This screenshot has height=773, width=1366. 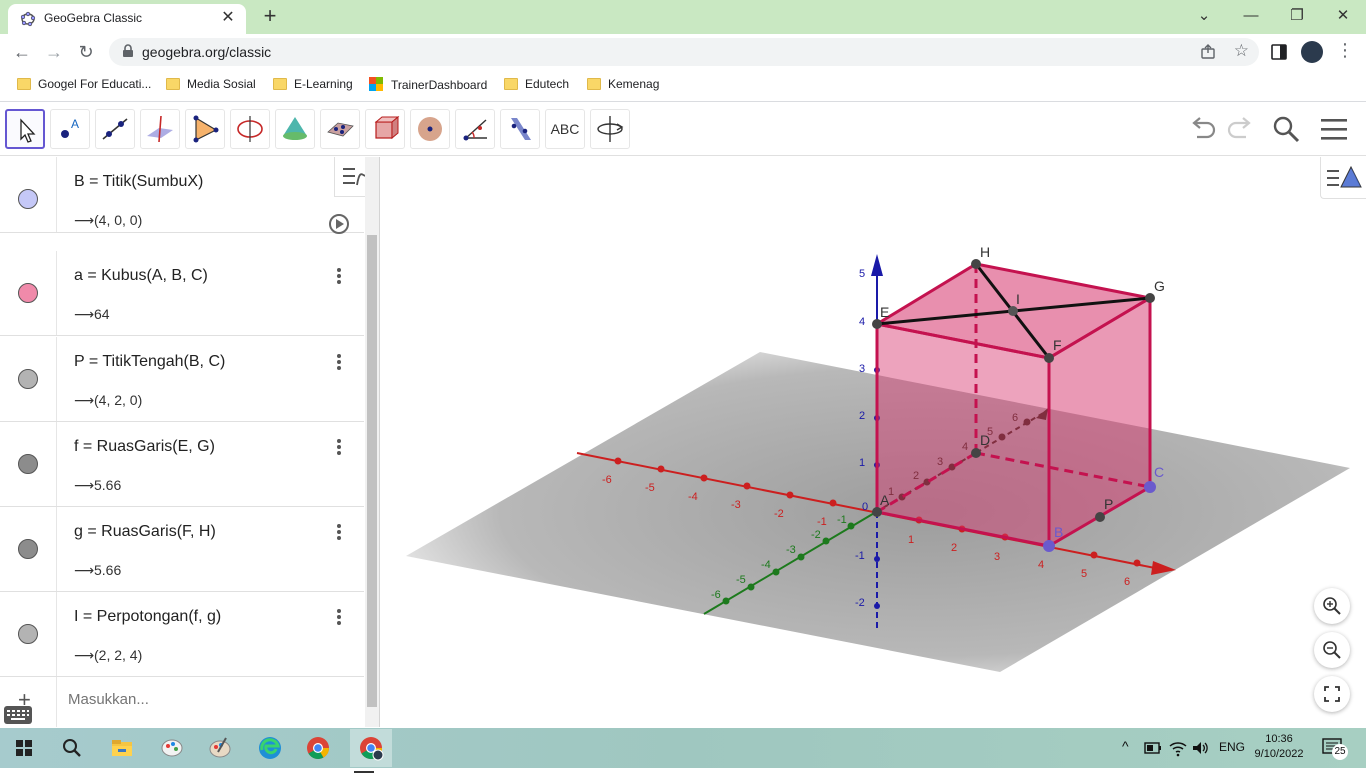 I want to click on net-tool, so click(x=385, y=129).